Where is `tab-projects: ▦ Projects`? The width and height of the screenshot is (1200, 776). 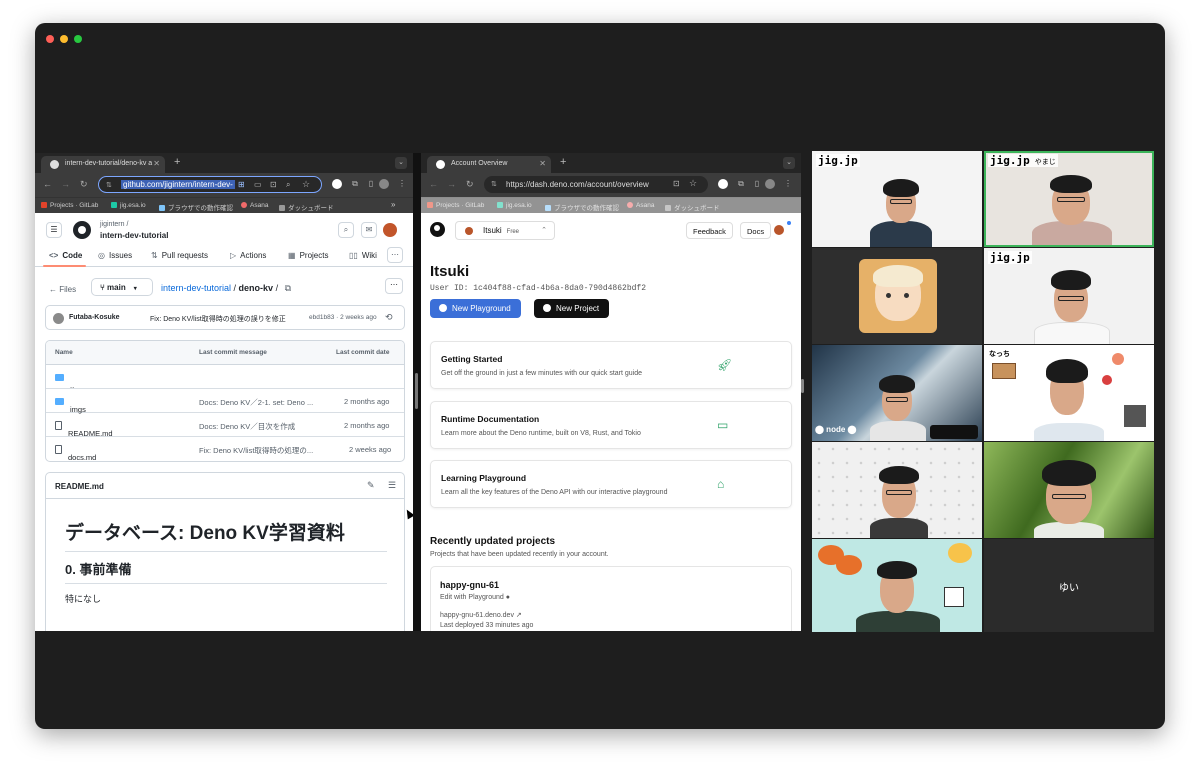 tab-projects: ▦ Projects is located at coordinates (308, 255).